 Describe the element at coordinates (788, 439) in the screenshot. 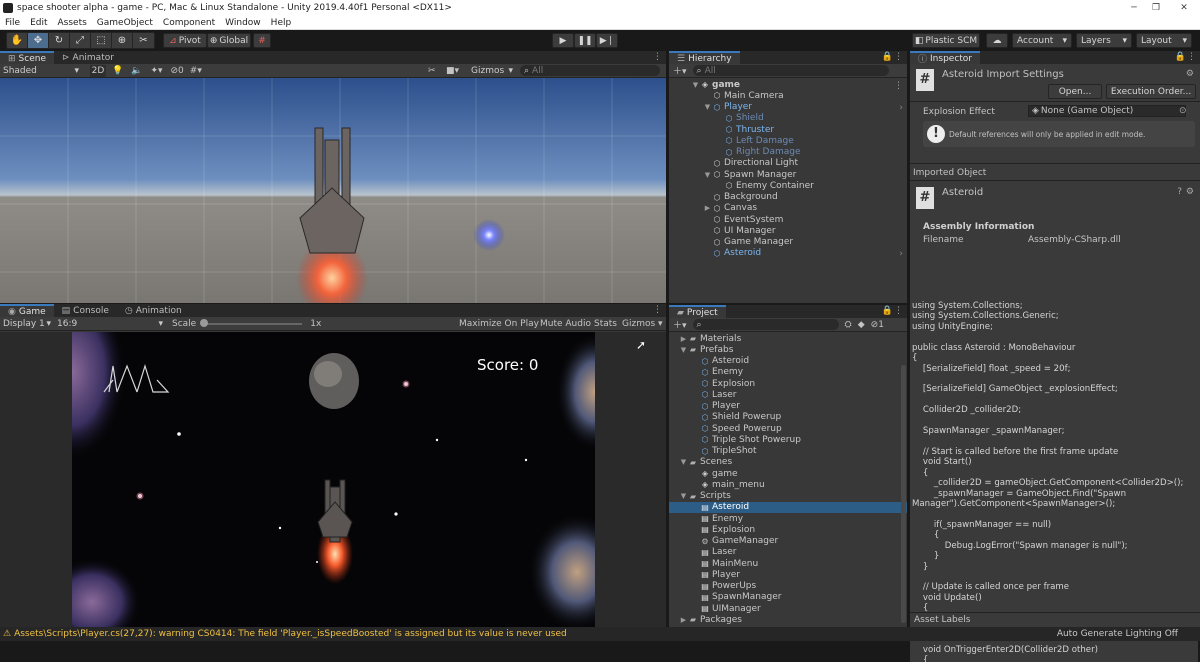

I see `tree-row: ⬡ Triple Shot Powerup` at that location.